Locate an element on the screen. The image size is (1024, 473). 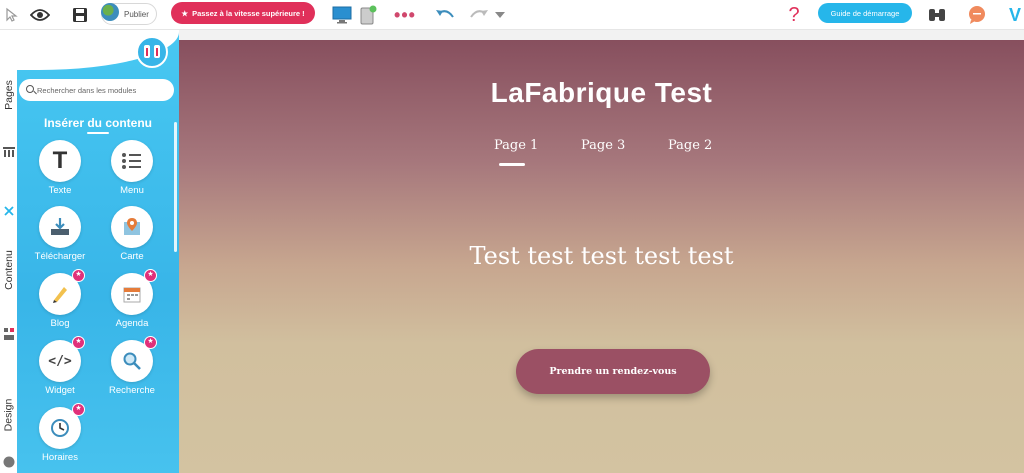
save-icon is located at coordinates (80, 15).